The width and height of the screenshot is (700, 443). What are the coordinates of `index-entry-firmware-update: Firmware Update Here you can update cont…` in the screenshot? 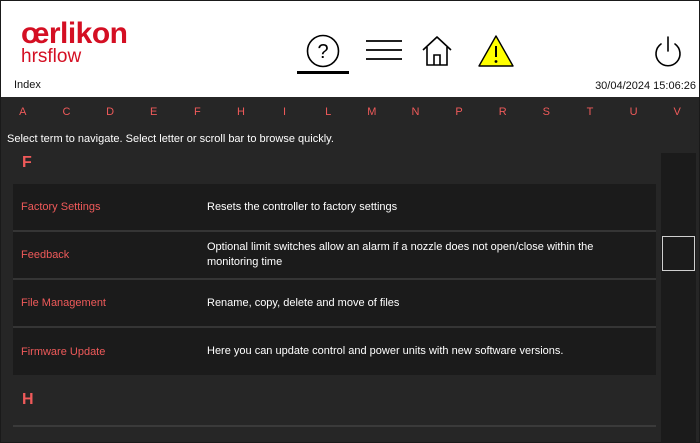 It's located at (334, 351).